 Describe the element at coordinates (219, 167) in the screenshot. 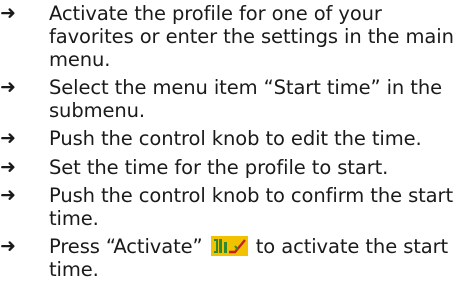

I see `step-text: Set the time for the profile to start.` at that location.